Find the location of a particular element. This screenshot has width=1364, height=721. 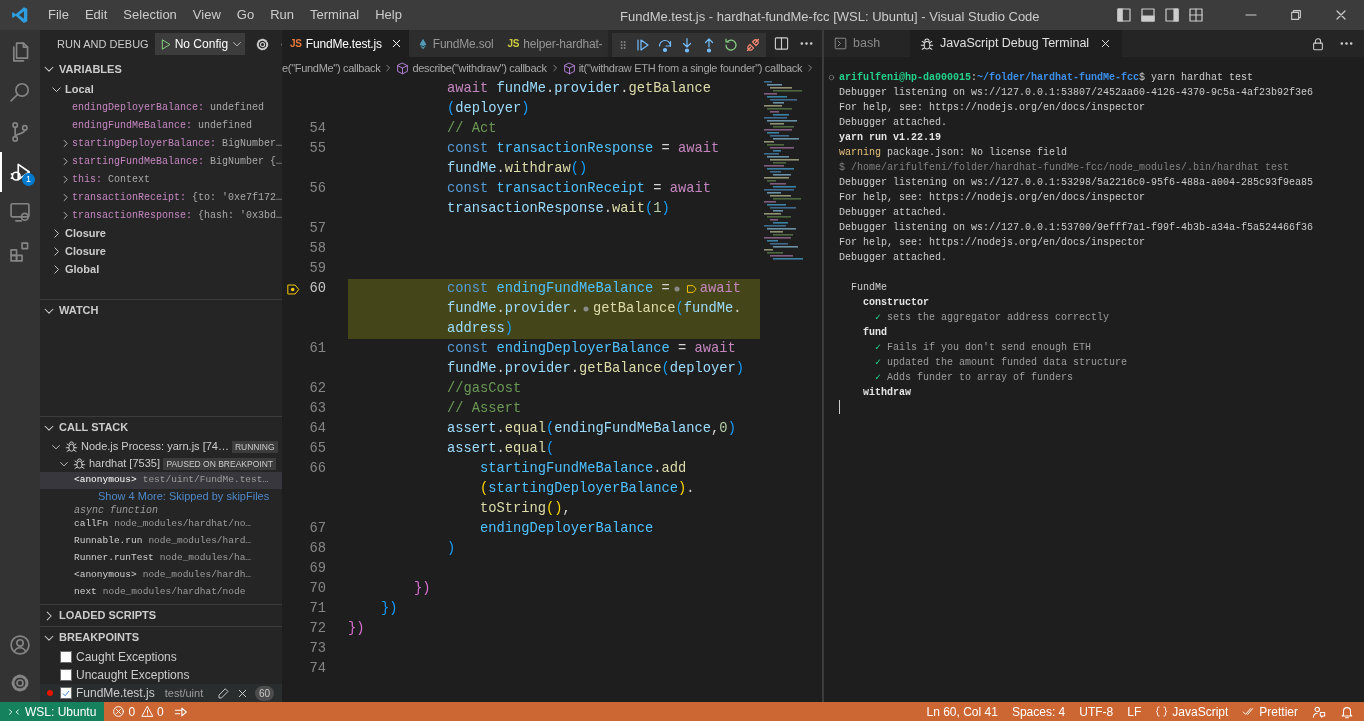

code-line: toString(), is located at coordinates (525, 508).